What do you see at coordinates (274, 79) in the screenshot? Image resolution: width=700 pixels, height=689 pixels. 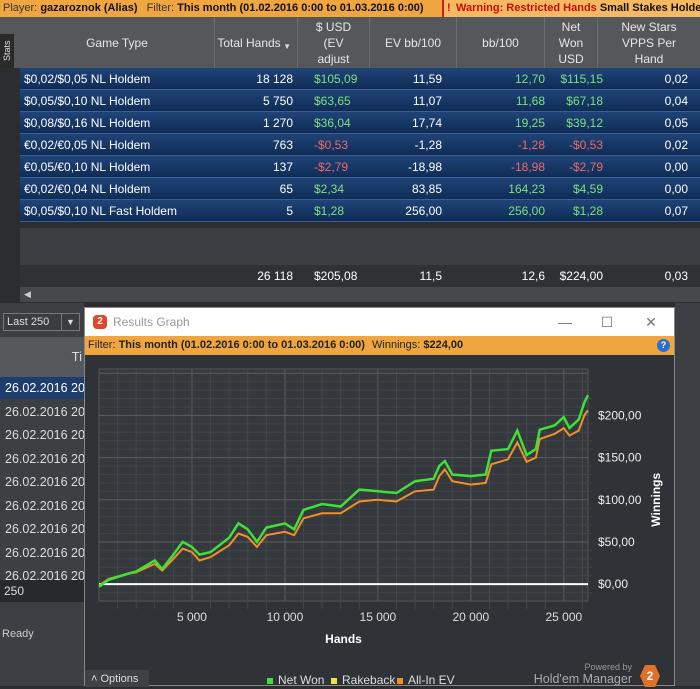 I see `table-cell: 18 128` at bounding box center [274, 79].